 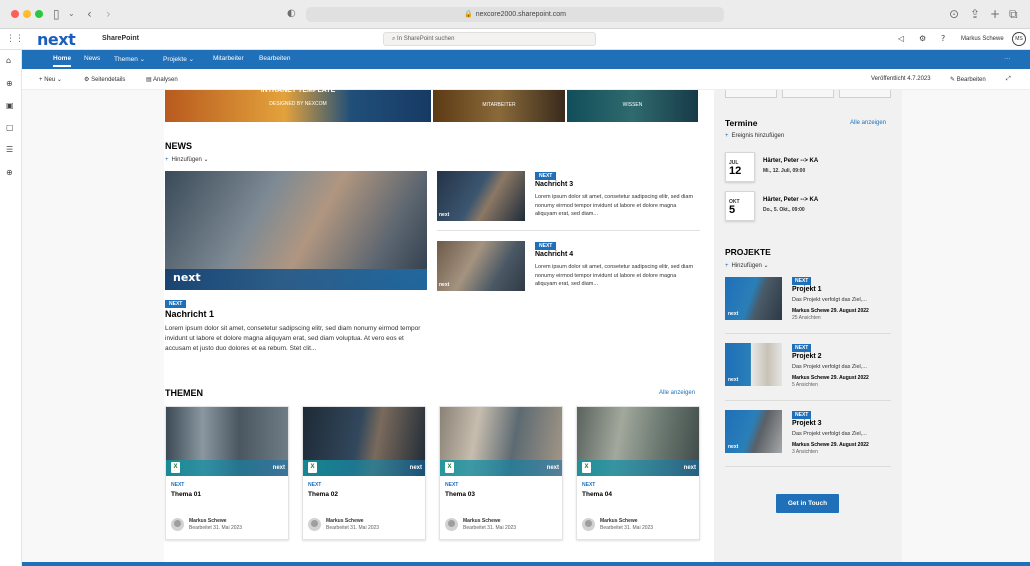 I want to click on gear-icon: ⚙, so click(x=922, y=38).